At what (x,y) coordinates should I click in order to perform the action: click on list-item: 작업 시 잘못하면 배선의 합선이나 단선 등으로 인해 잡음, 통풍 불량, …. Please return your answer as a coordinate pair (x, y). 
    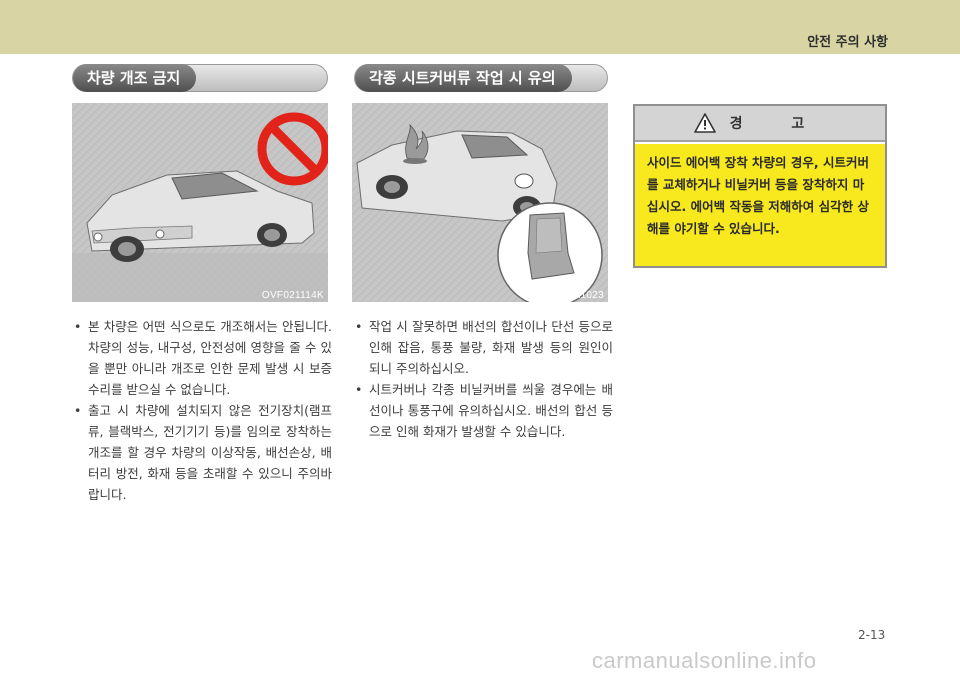
    Looking at the image, I should click on (484, 347).